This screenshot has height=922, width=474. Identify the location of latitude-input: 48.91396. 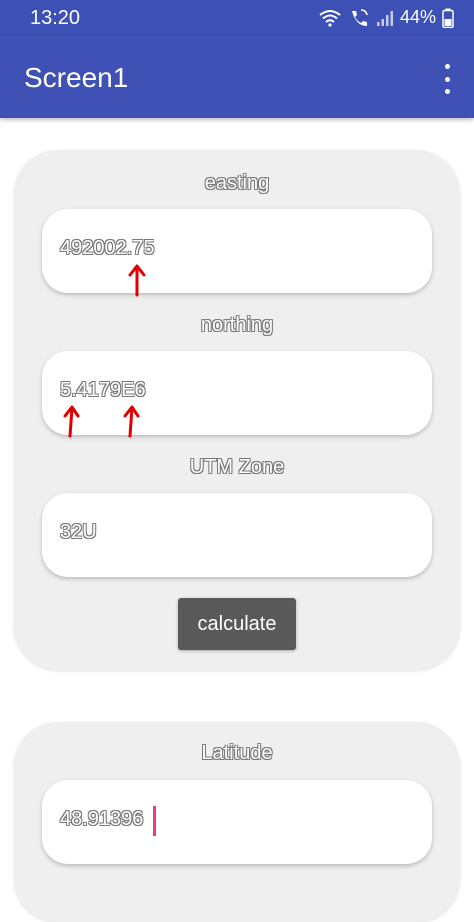
(237, 822).